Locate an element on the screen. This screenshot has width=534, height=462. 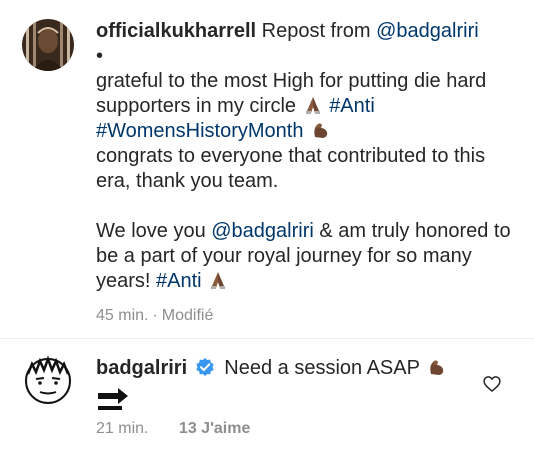
heart-outline-icon is located at coordinates (492, 384).